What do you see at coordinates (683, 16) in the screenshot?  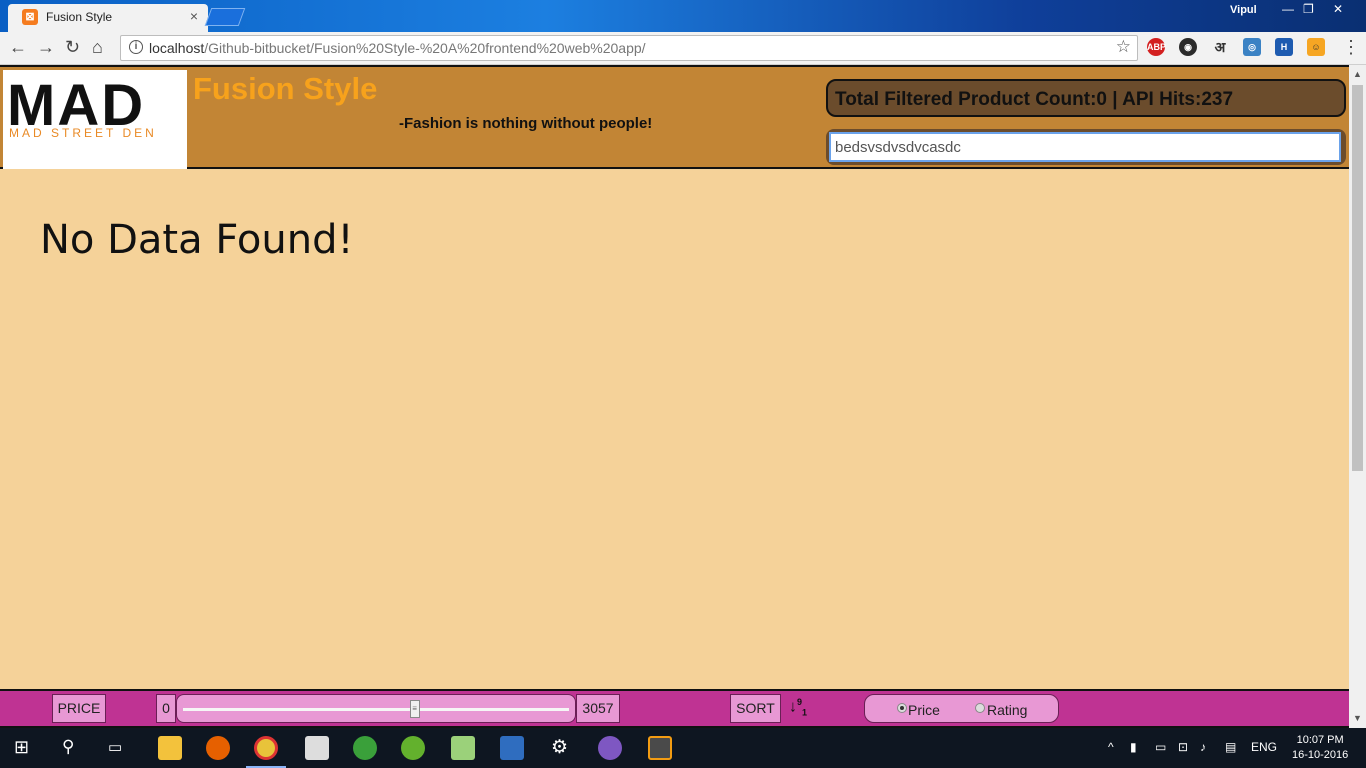 I see `browser-tab-strip: ⊠ Fusion Style × Vipul — ❐ ✕` at bounding box center [683, 16].